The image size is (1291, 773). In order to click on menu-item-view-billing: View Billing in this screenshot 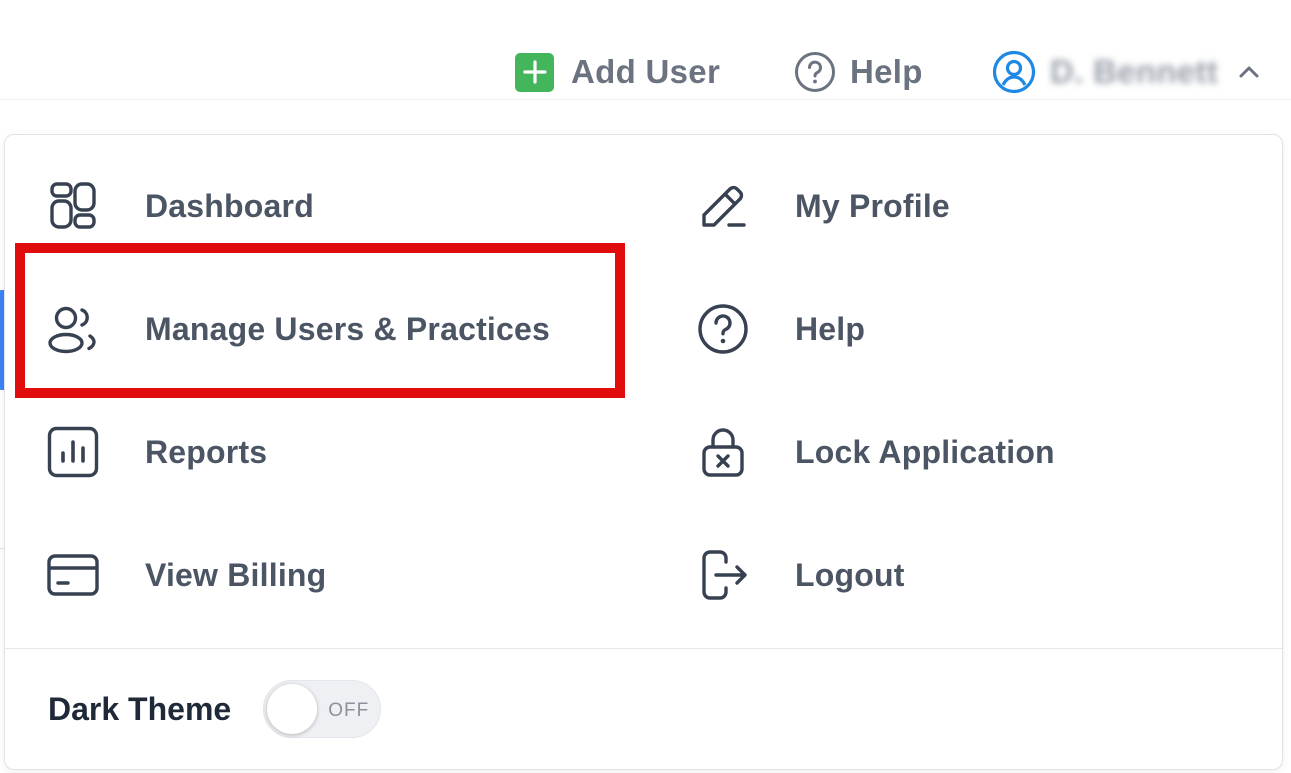, I will do `click(185, 575)`.